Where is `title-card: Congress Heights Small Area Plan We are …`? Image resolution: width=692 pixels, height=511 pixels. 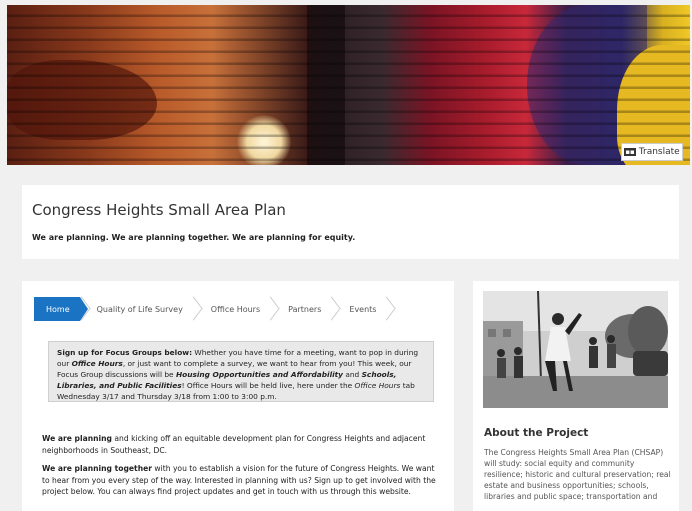
title-card: Congress Heights Small Area Plan We are … is located at coordinates (350, 222).